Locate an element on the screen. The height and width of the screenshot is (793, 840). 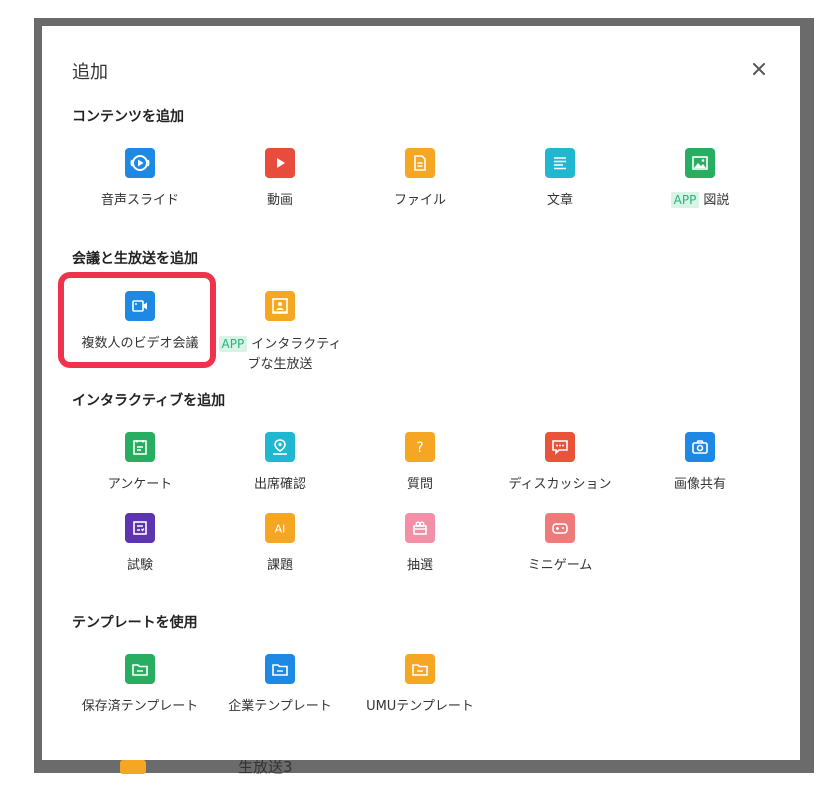
question-icon: ? is located at coordinates (420, 447).